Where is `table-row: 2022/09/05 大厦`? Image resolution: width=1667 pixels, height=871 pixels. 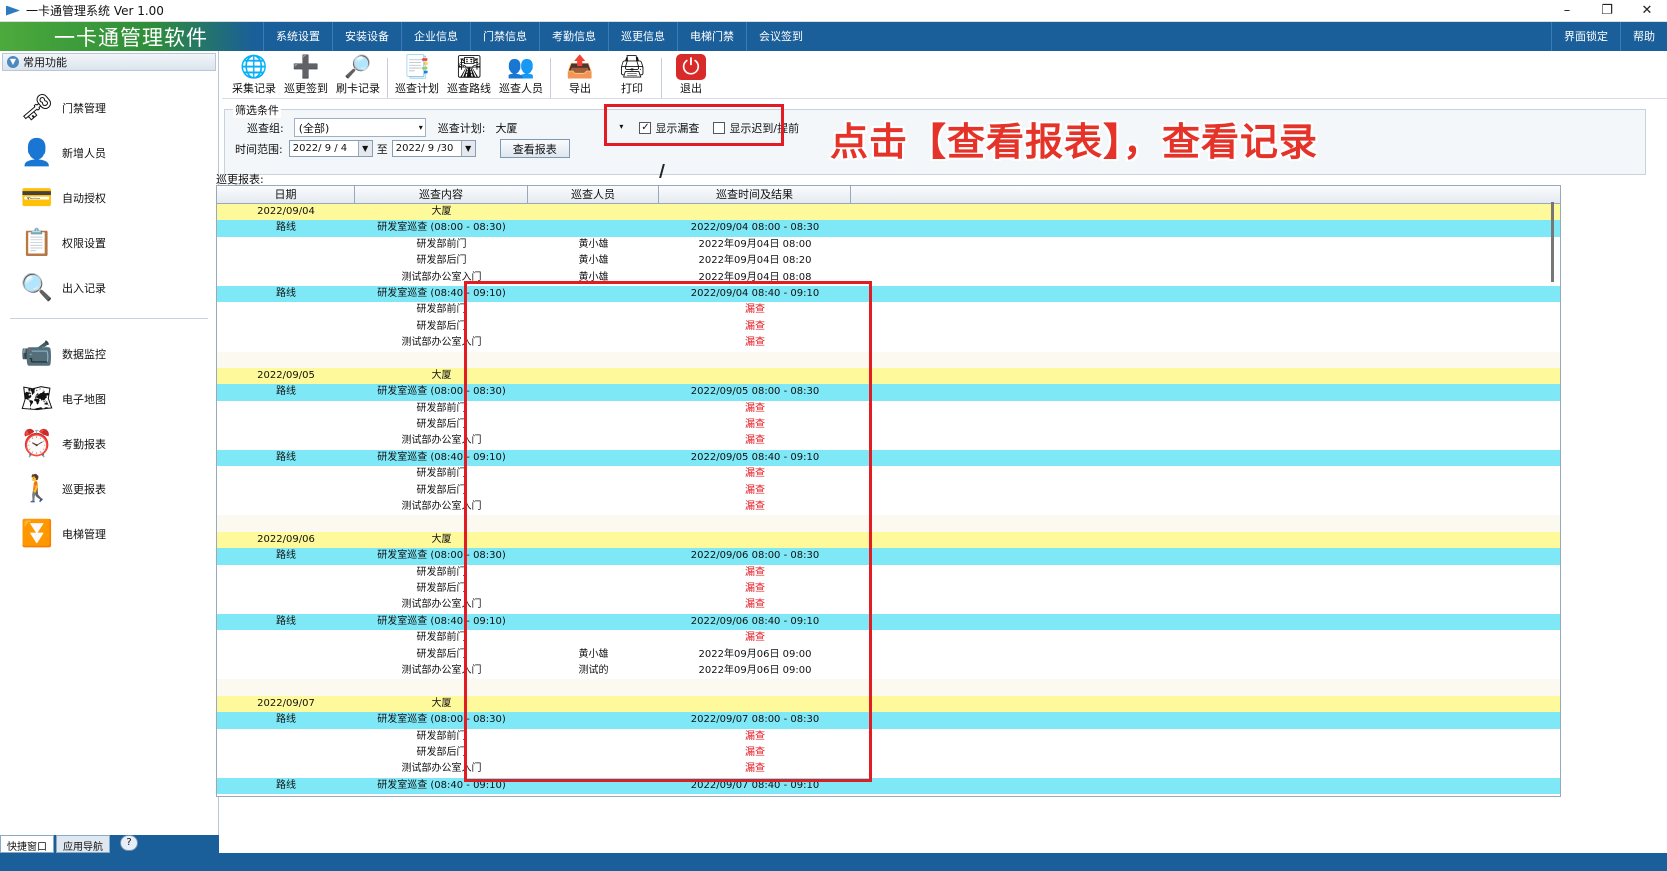
table-row: 2022/09/05 大厦 is located at coordinates (888, 376).